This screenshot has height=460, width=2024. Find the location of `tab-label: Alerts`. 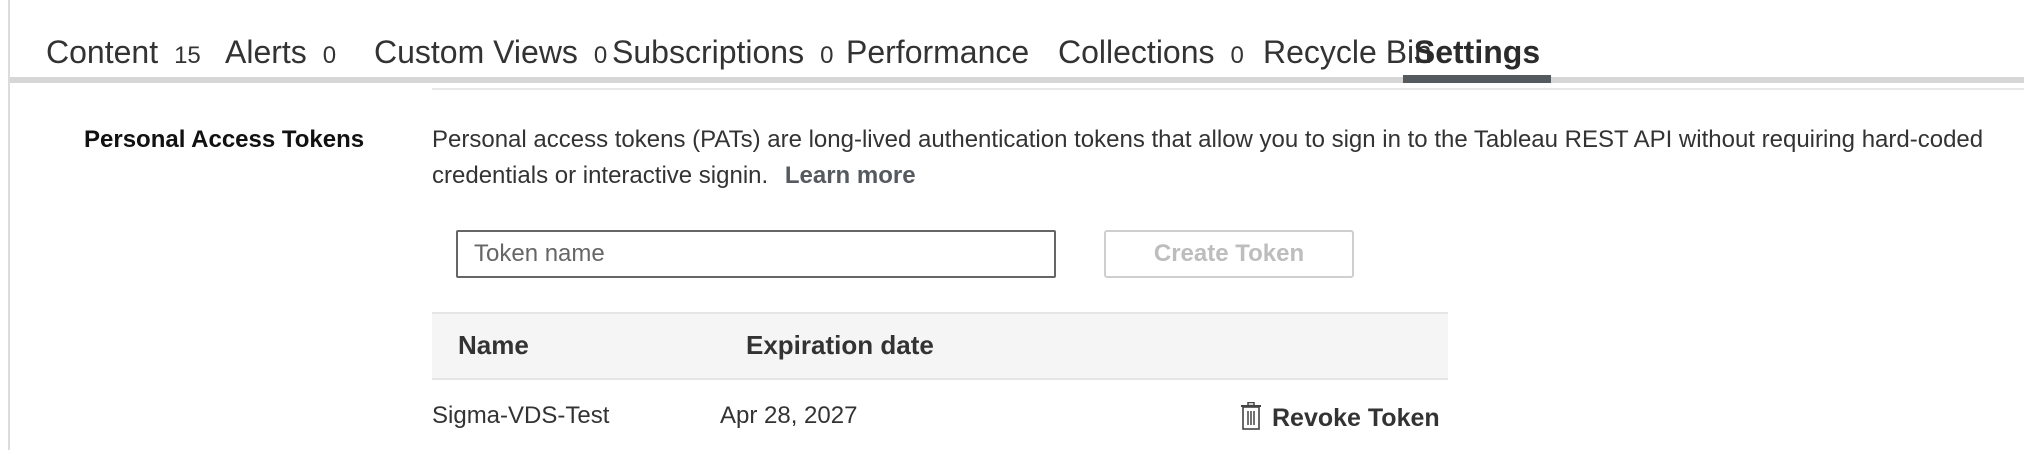

tab-label: Alerts is located at coordinates (266, 52).